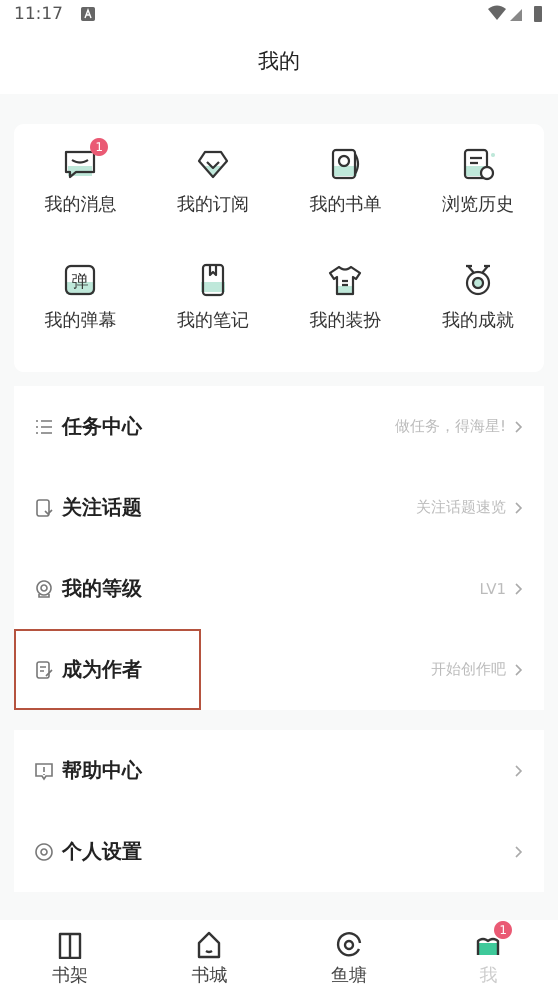 This screenshot has height=996, width=558. Describe the element at coordinates (70, 958) in the screenshot. I see `nav-tab: 书架` at that location.